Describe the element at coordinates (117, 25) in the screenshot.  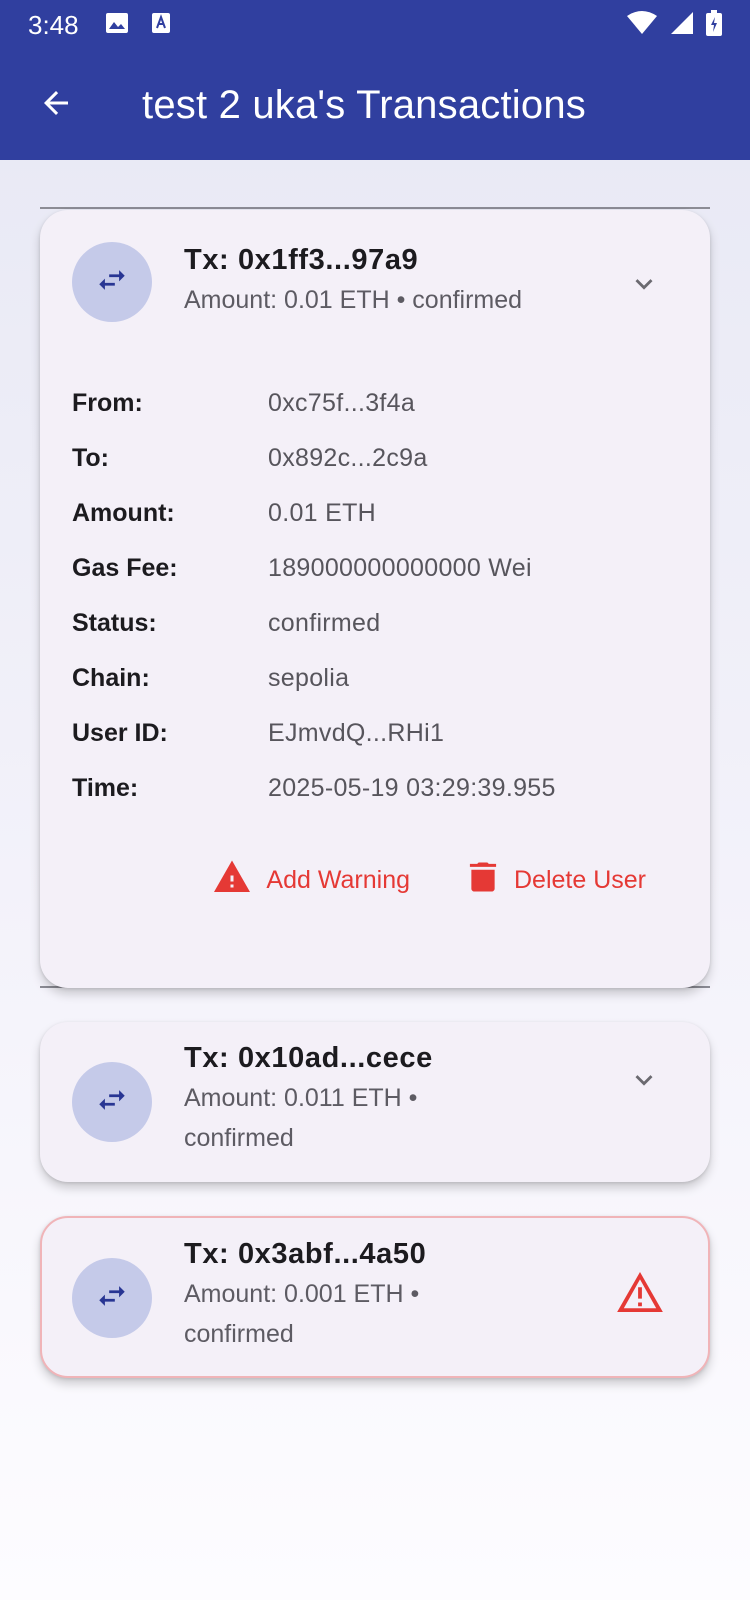
I see `image-icon` at that location.